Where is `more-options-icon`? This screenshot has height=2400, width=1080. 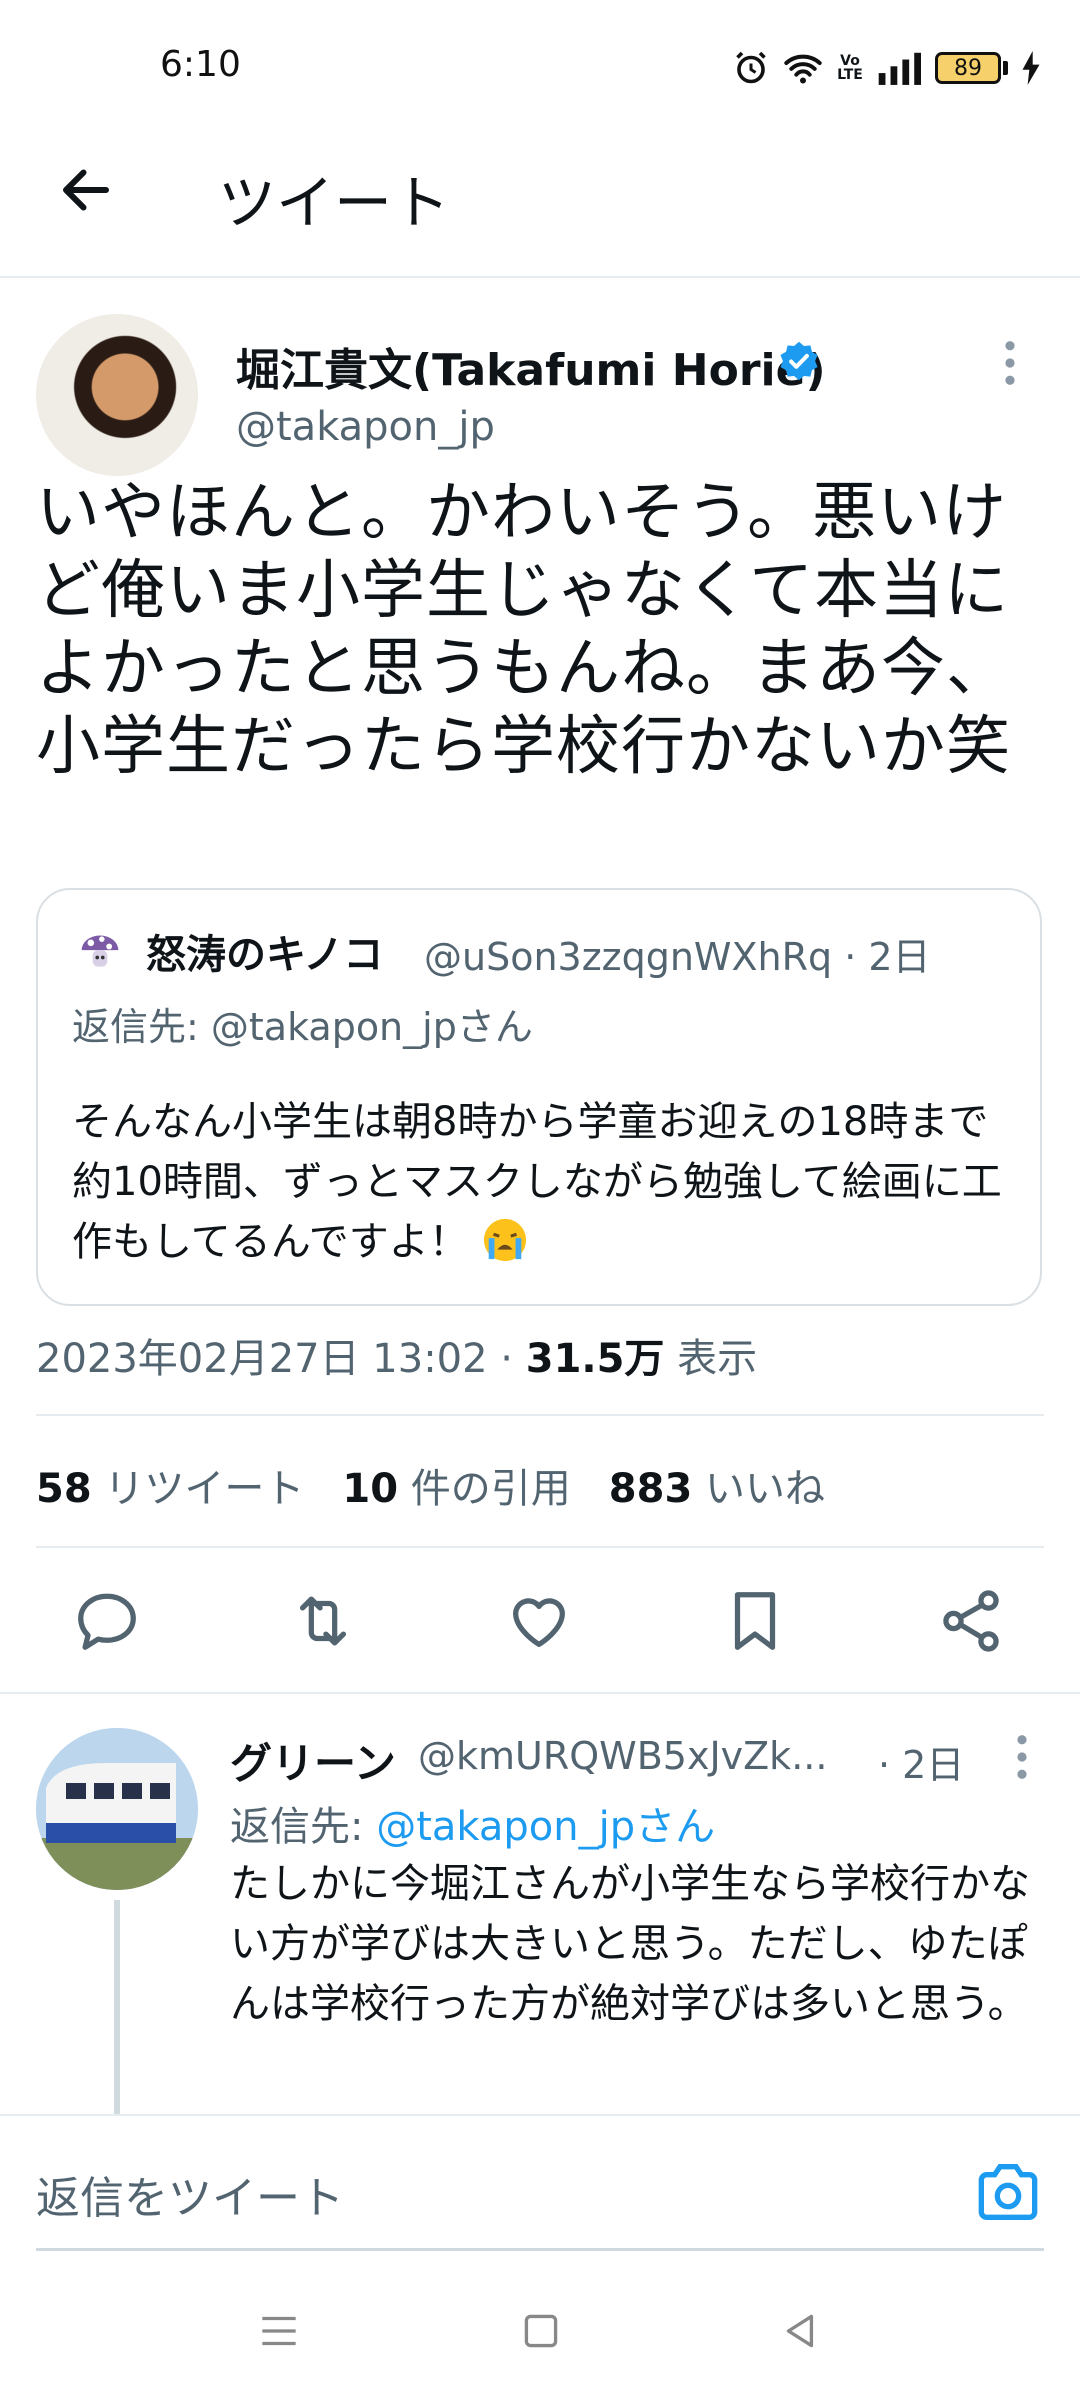 more-options-icon is located at coordinates (1010, 363).